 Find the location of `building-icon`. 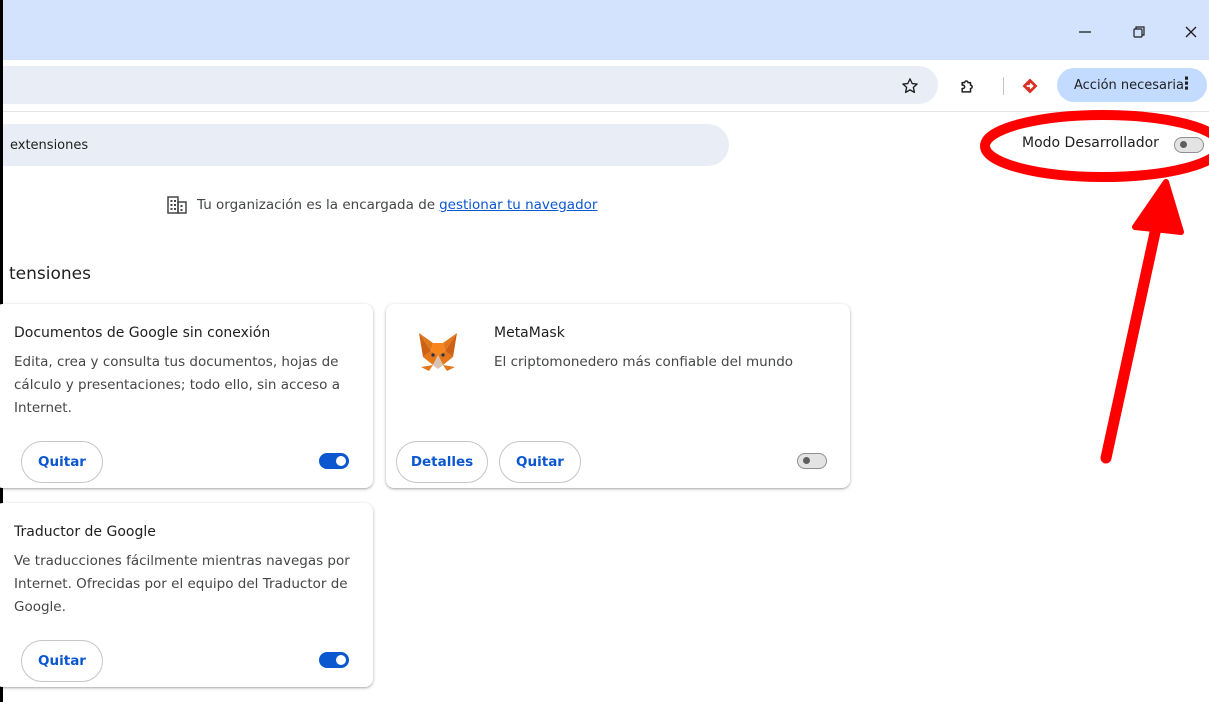

building-icon is located at coordinates (177, 205).